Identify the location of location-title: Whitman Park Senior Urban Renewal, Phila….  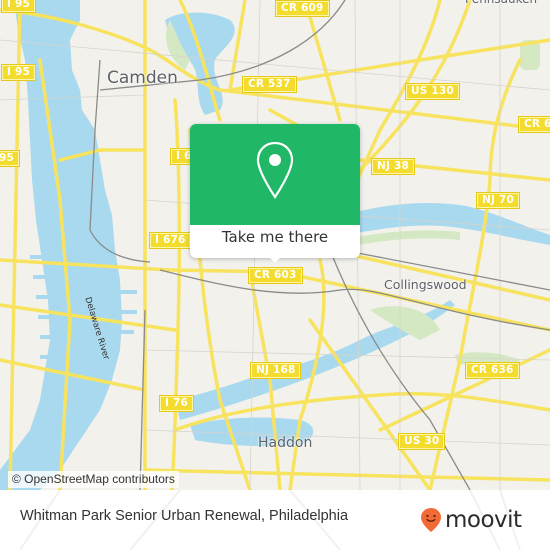
(184, 516).